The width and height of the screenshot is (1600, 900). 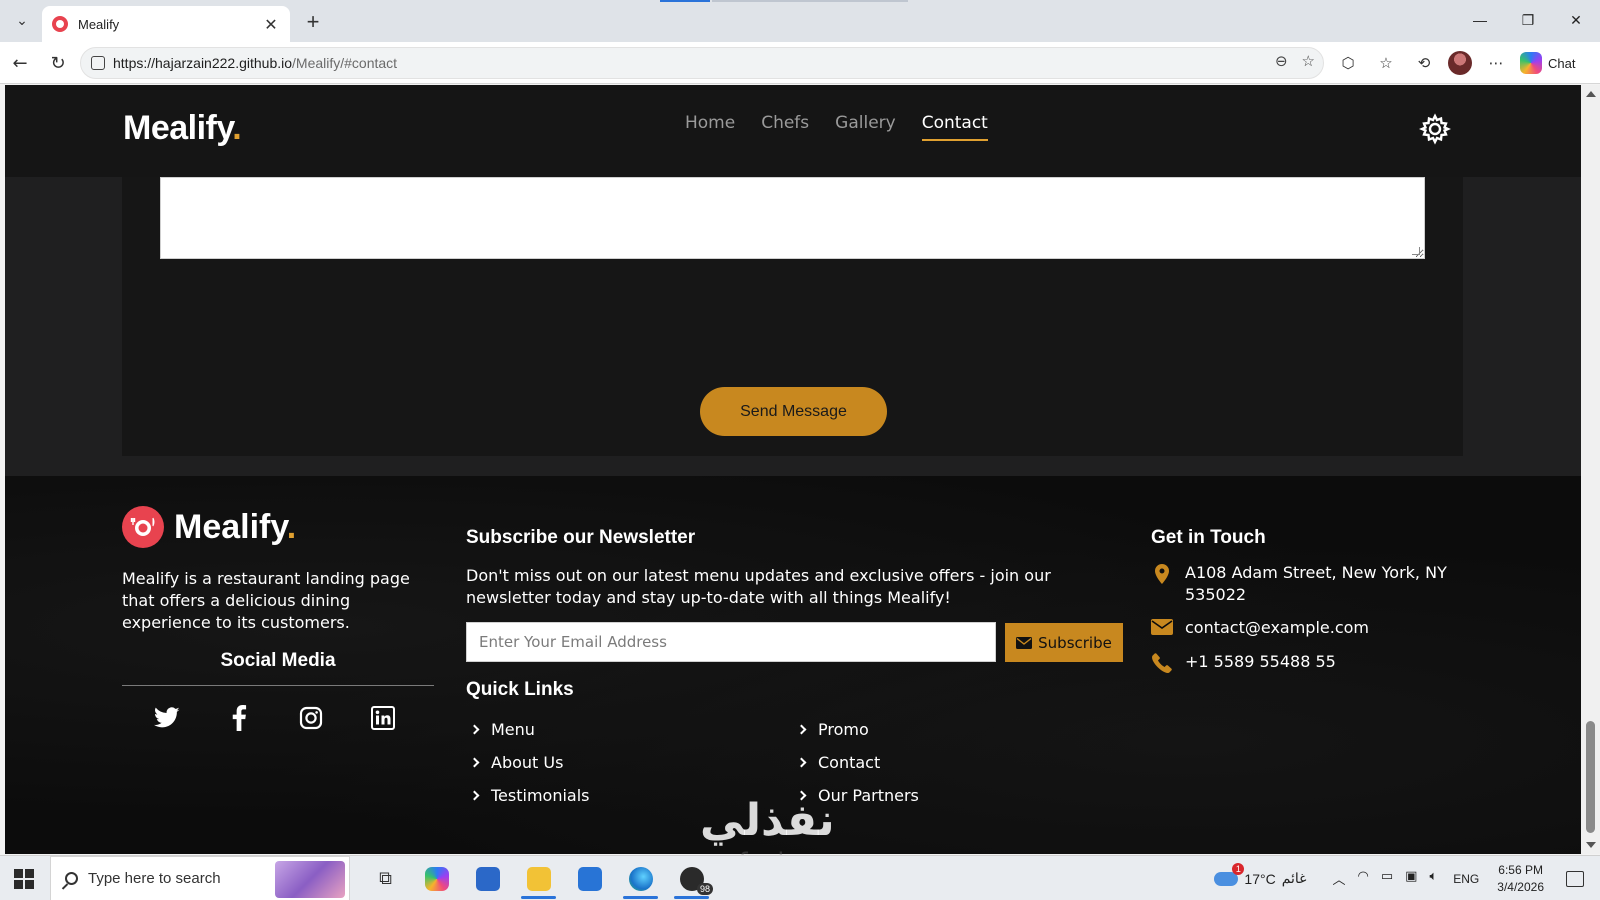 I want to click on taskbar-apps: ⧉ 98, so click(x=538, y=878).